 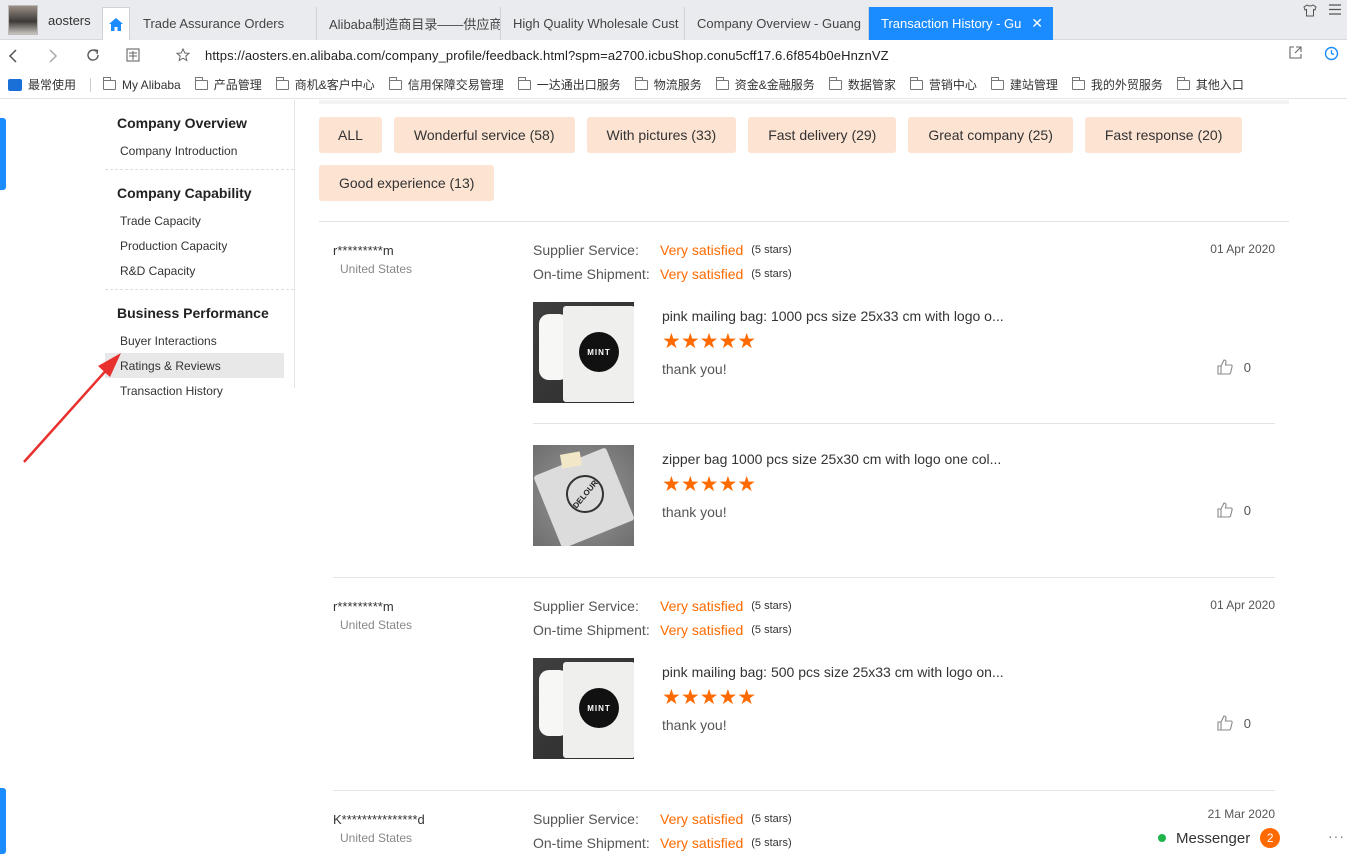 What do you see at coordinates (804, 102) in the screenshot?
I see `content-top-strip` at bounding box center [804, 102].